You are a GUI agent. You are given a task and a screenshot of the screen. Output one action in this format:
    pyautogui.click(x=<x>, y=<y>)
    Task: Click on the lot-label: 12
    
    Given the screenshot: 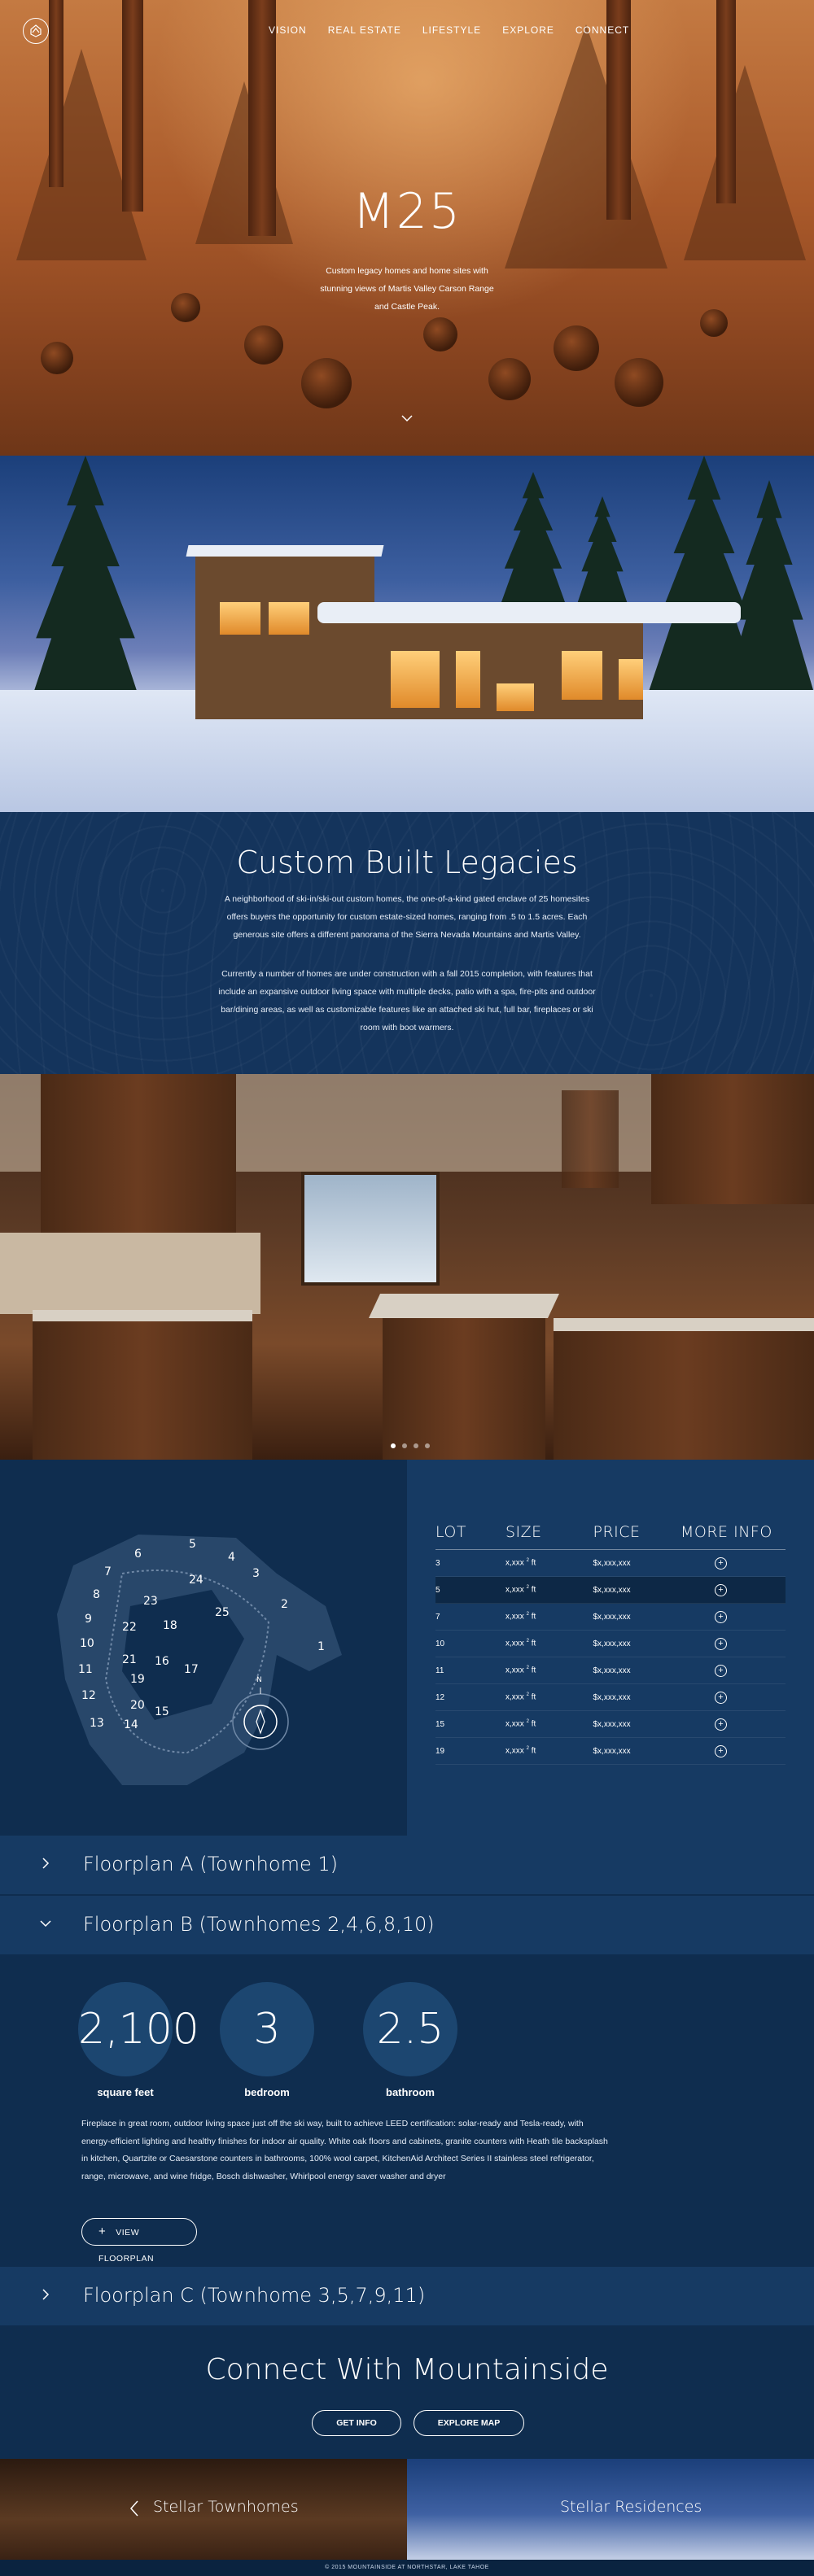 What is the action you would take?
    pyautogui.click(x=88, y=1695)
    